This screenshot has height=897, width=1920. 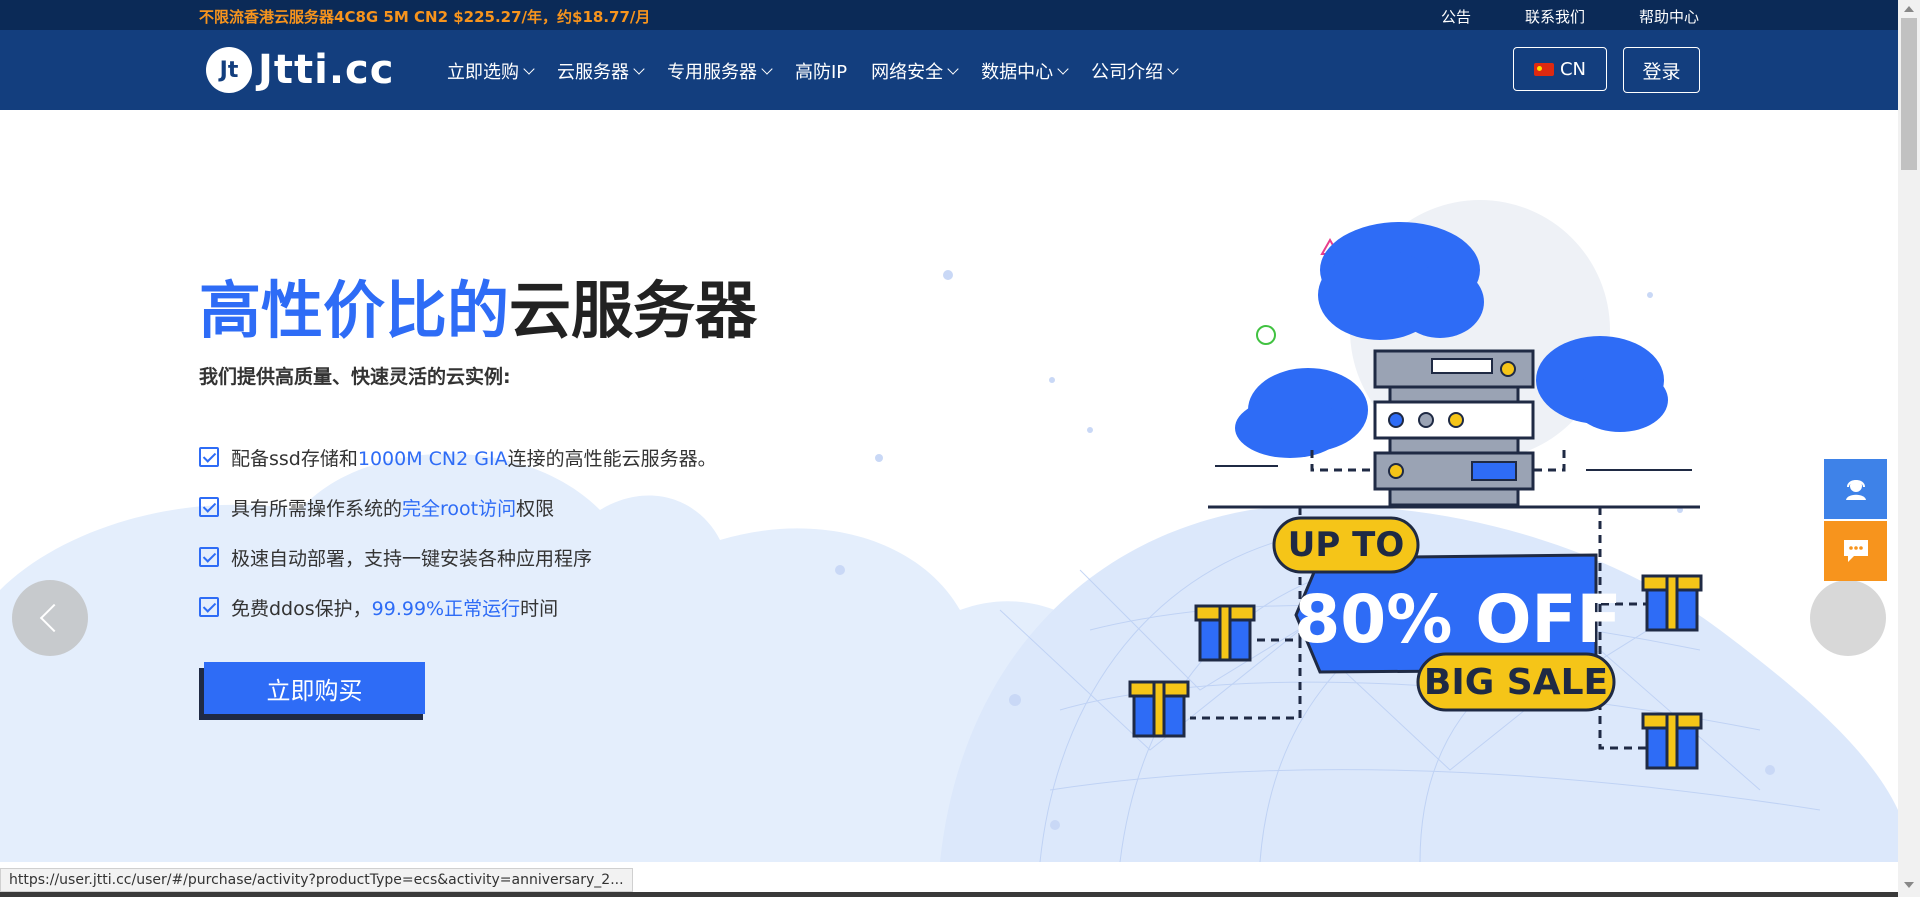 What do you see at coordinates (393, 508) in the screenshot?
I see `feature-text: 具有所需操作系统的完全root访问权限` at bounding box center [393, 508].